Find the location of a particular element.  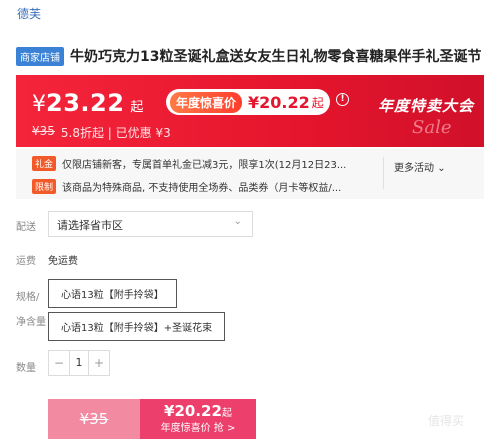

quantity-label: 数量 is located at coordinates (26, 368).